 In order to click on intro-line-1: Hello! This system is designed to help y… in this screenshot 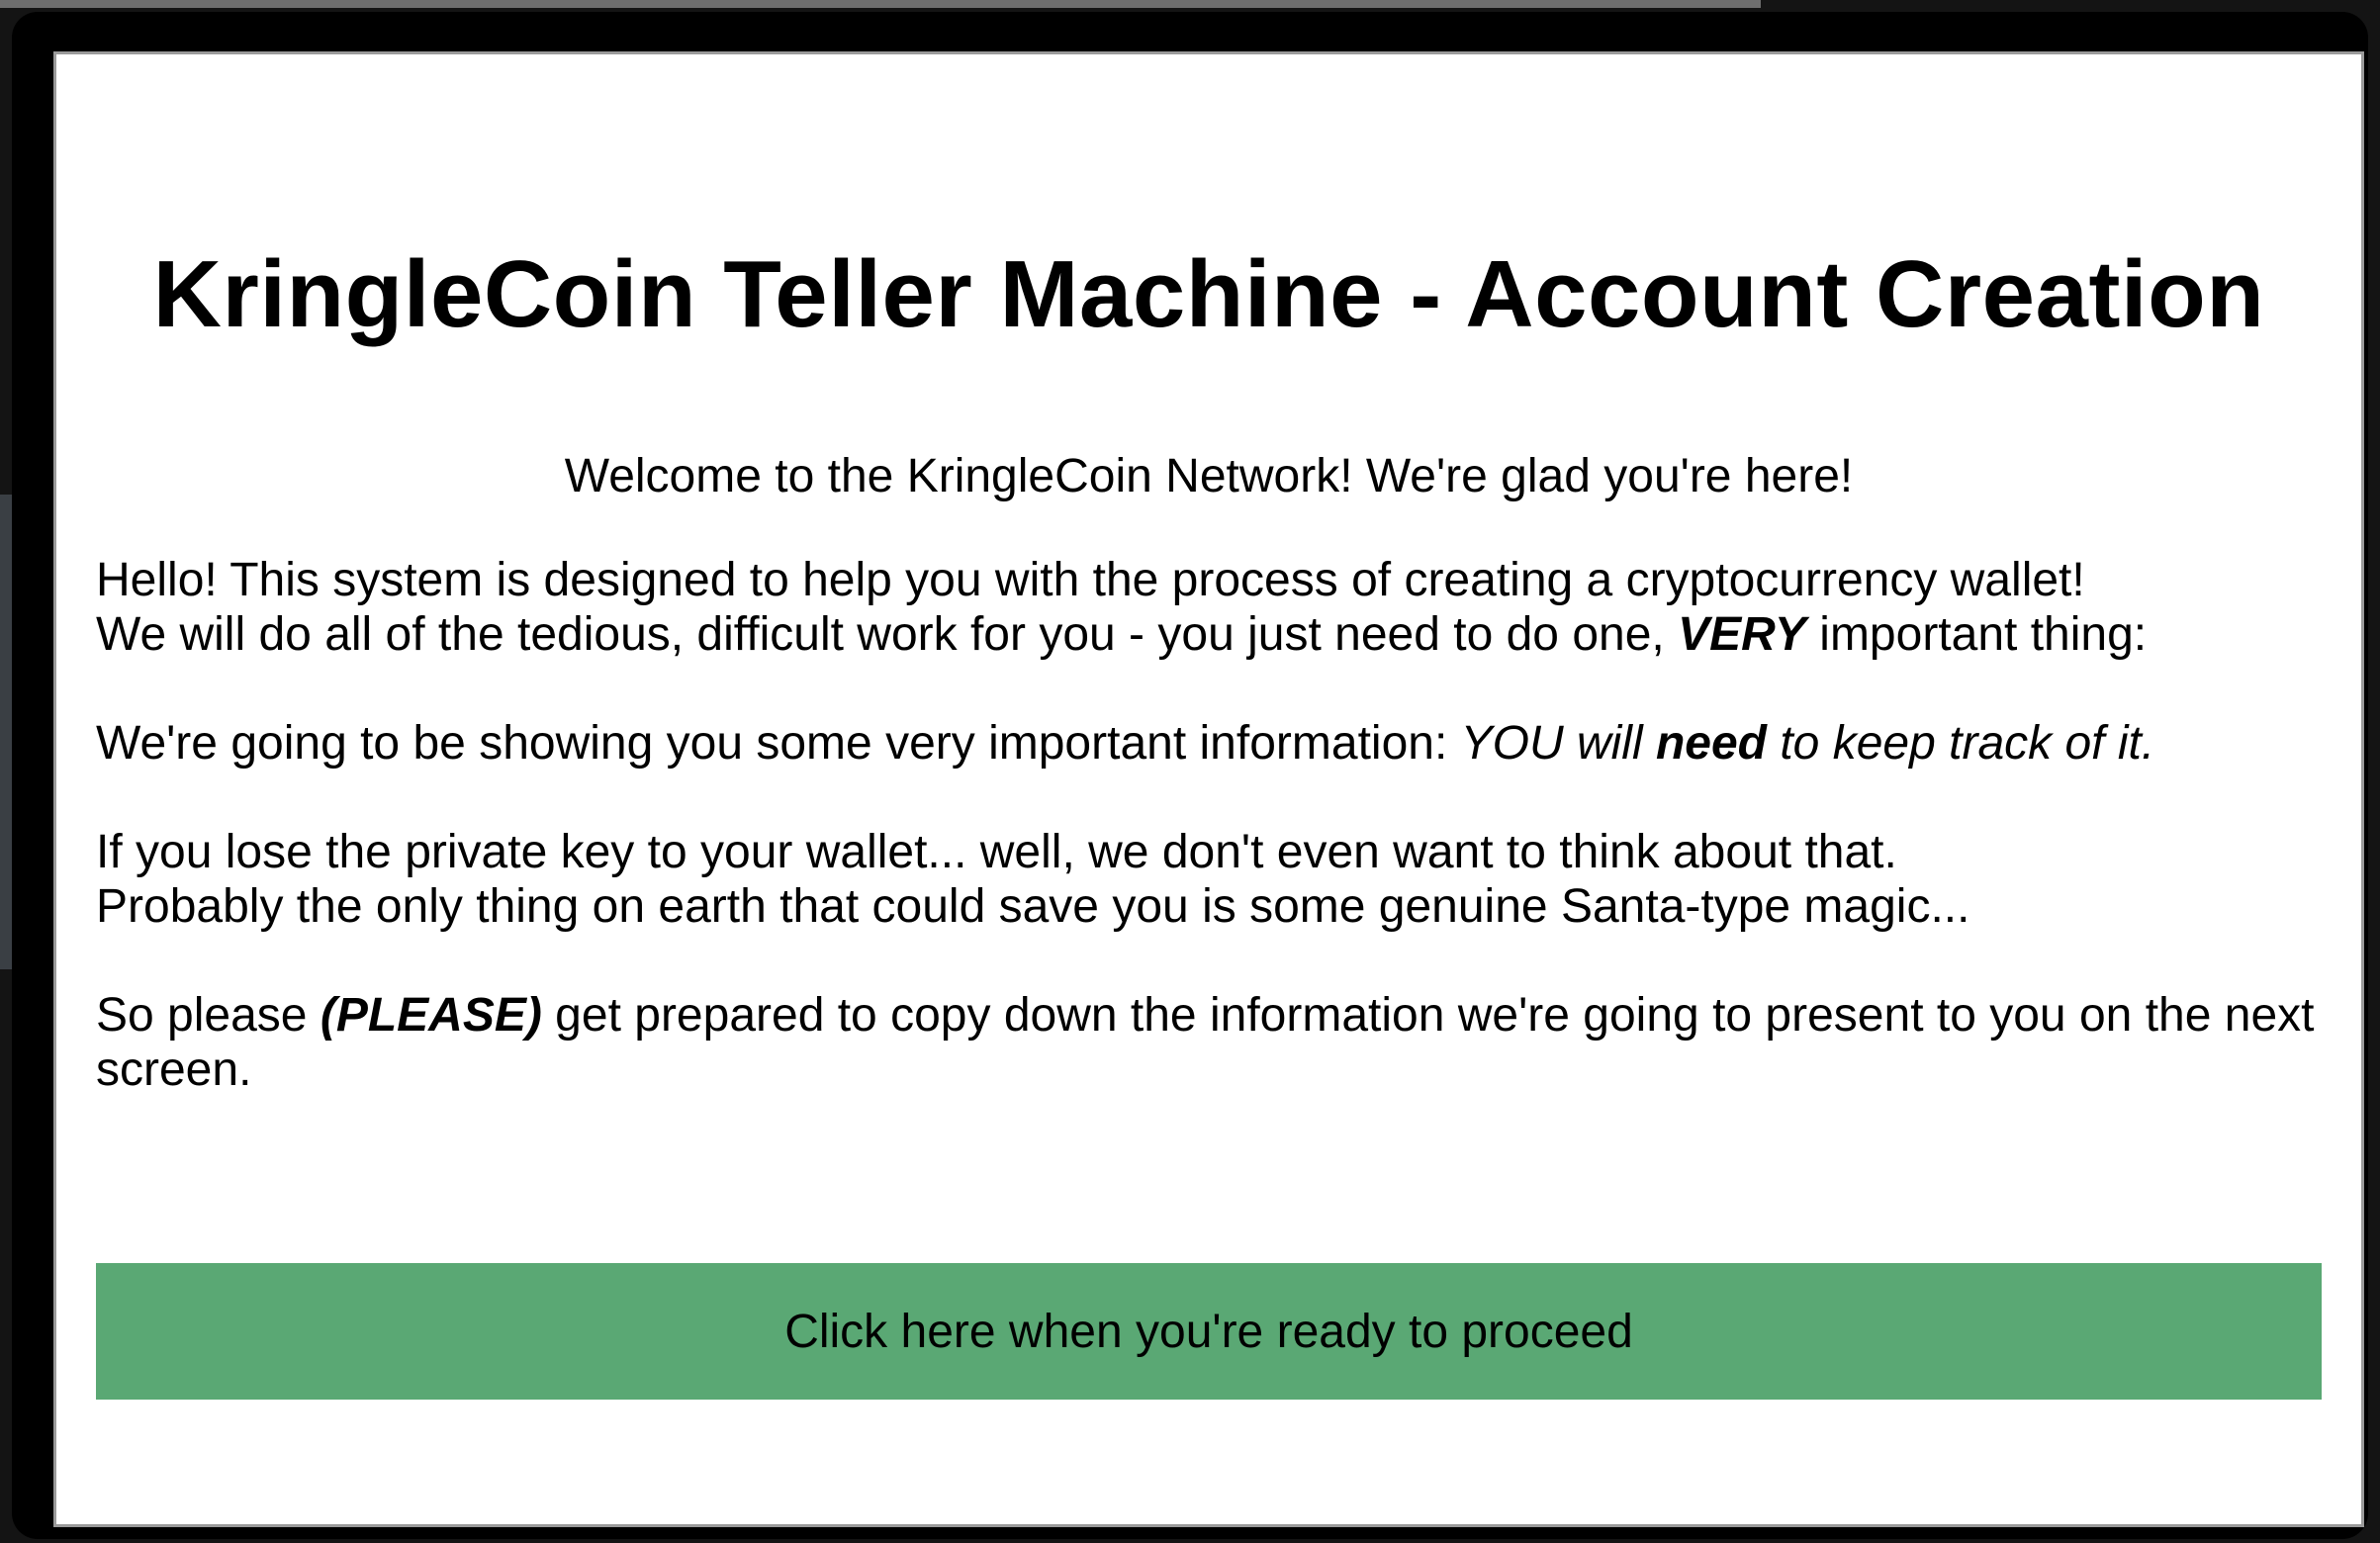, I will do `click(1090, 580)`.